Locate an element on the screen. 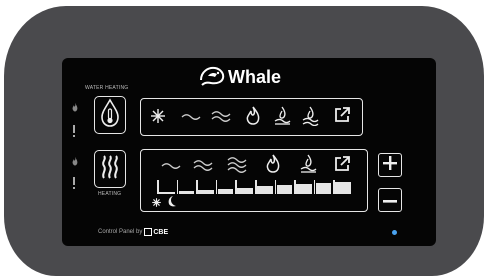 This screenshot has height=280, width=490. footer-credit: Control Panel by CBE is located at coordinates (133, 232).